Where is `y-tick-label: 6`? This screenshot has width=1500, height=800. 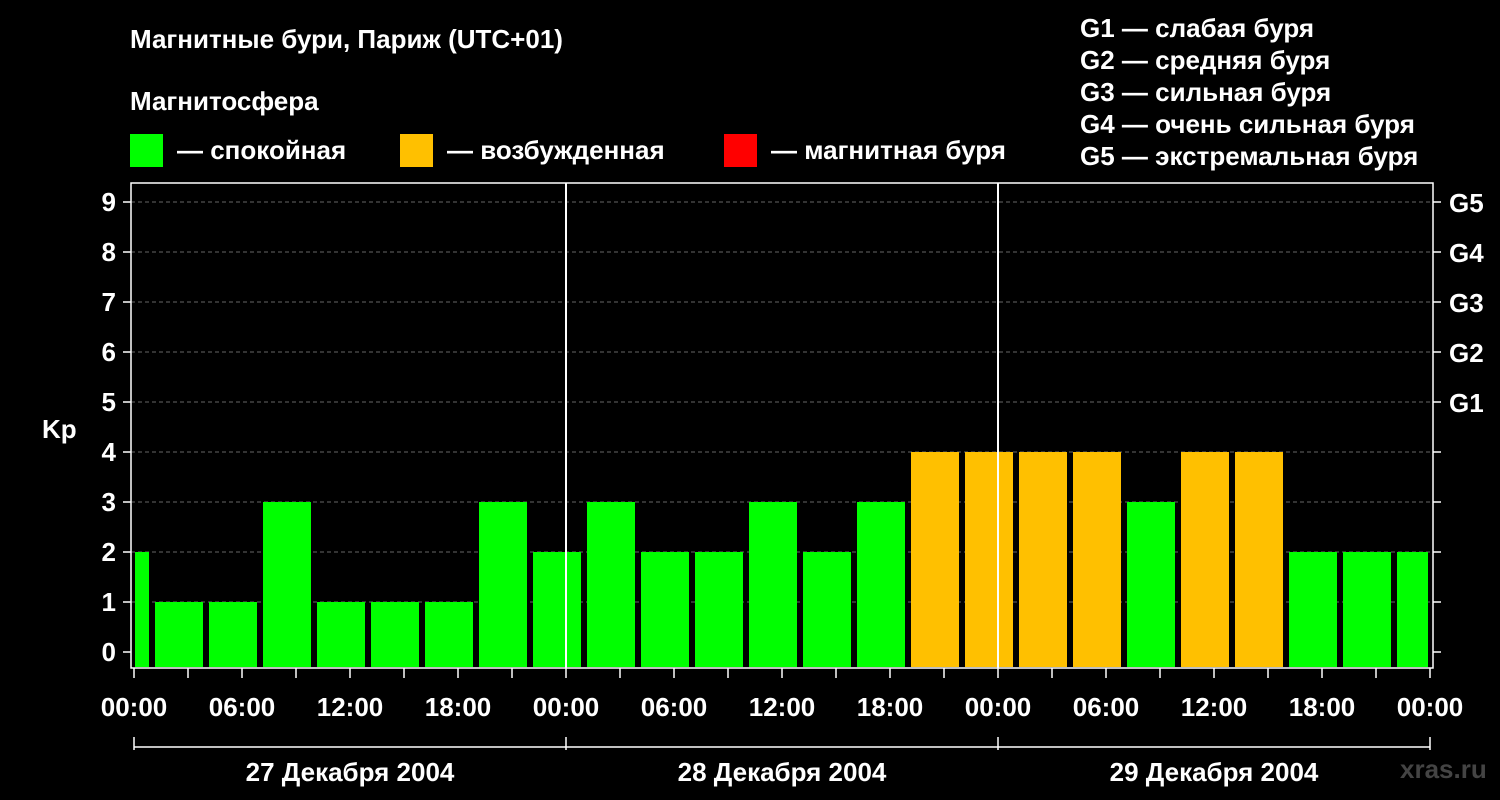 y-tick-label: 6 is located at coordinates (109, 352).